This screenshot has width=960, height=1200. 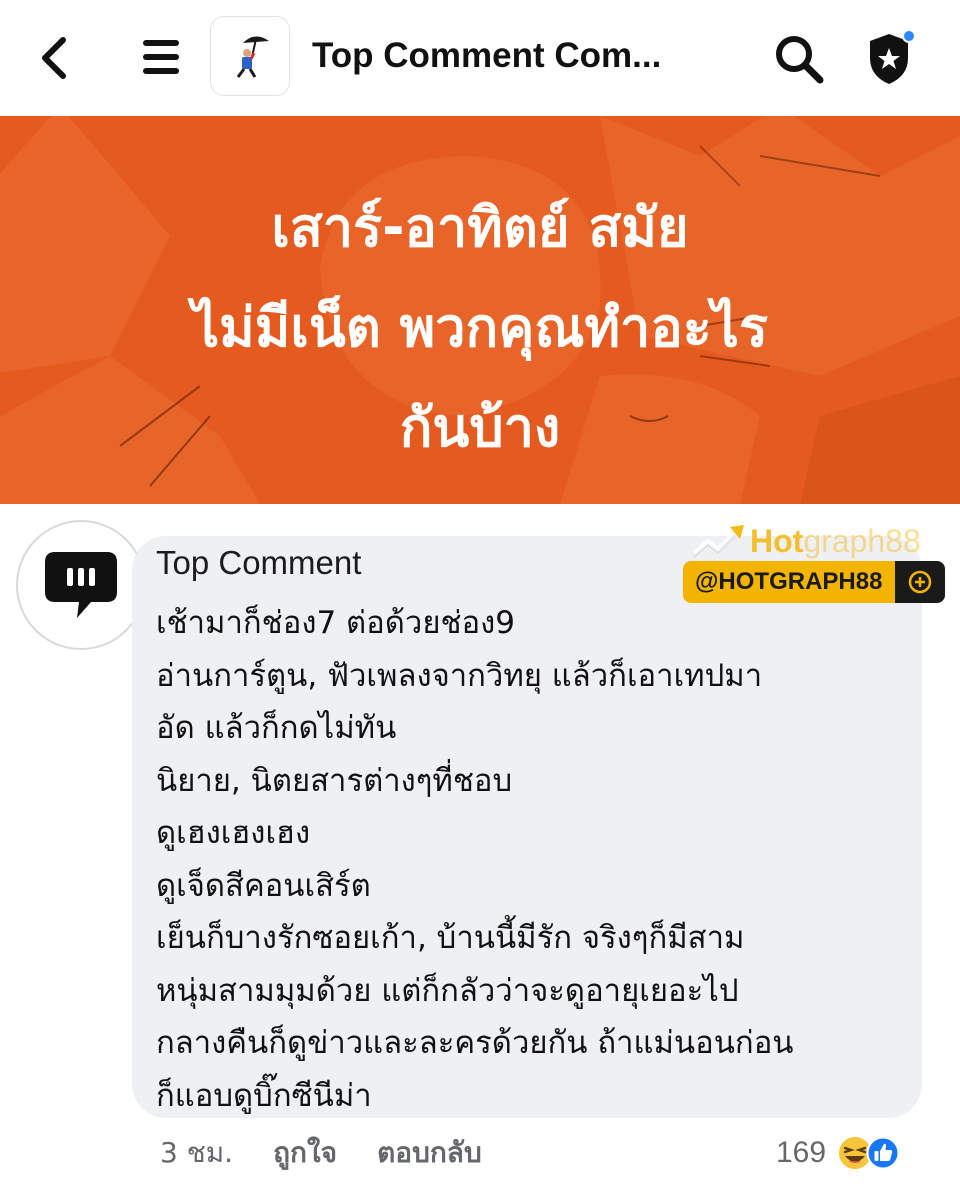 What do you see at coordinates (883, 1153) in the screenshot?
I see `like-thumb-icon` at bounding box center [883, 1153].